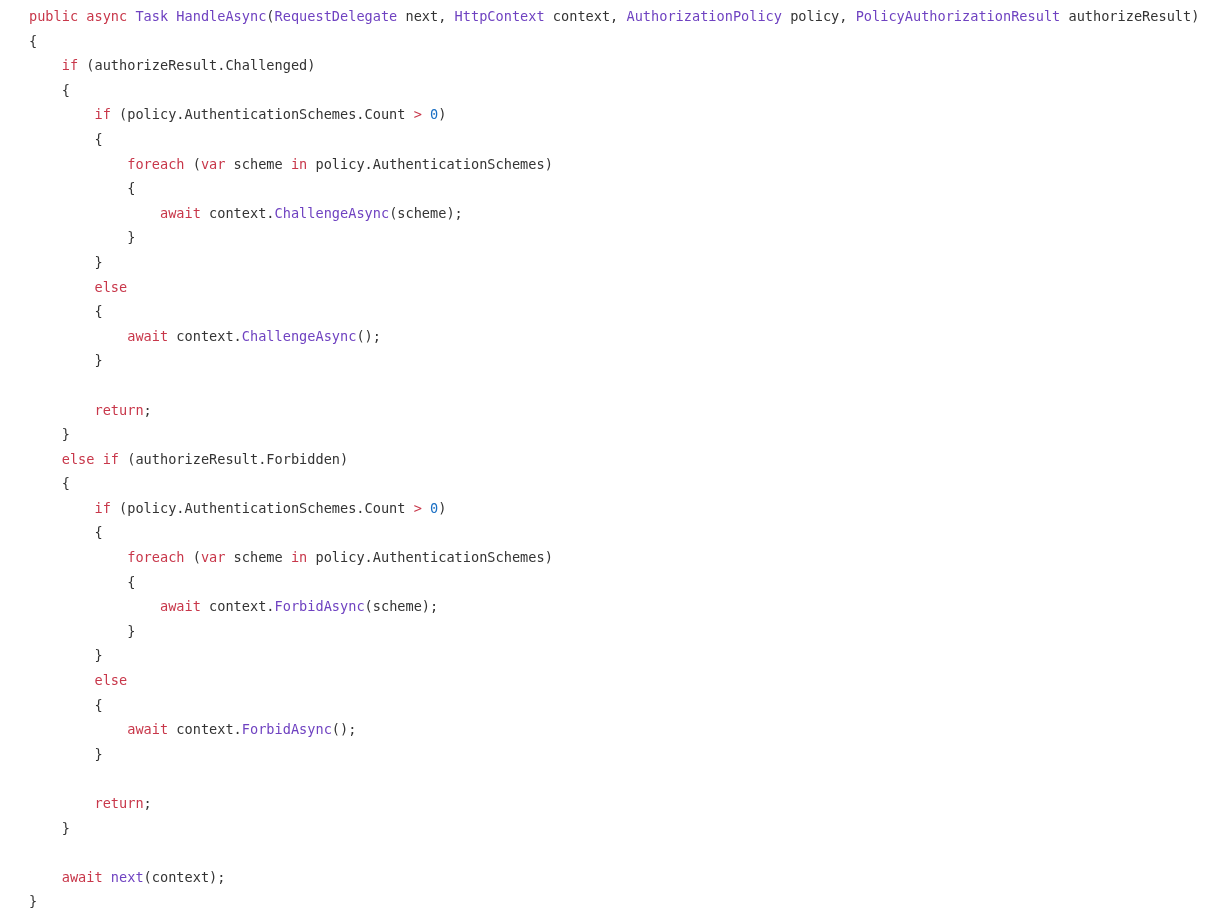 The width and height of the screenshot is (1216, 922). I want to click on code-line: await next(context);, so click(143, 877).